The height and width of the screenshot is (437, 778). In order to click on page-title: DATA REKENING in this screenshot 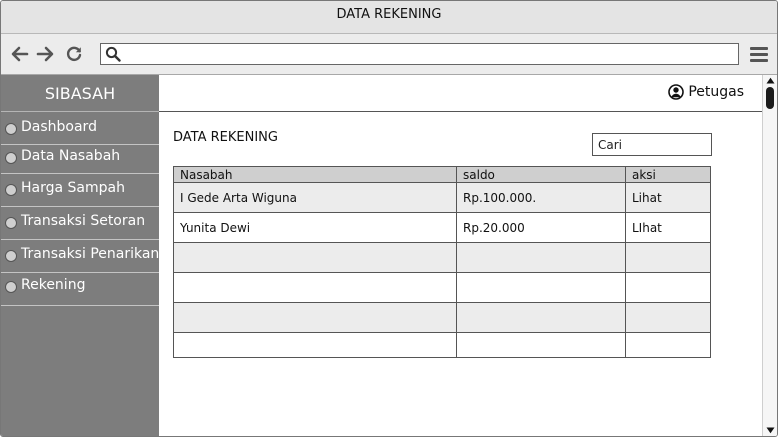, I will do `click(225, 137)`.